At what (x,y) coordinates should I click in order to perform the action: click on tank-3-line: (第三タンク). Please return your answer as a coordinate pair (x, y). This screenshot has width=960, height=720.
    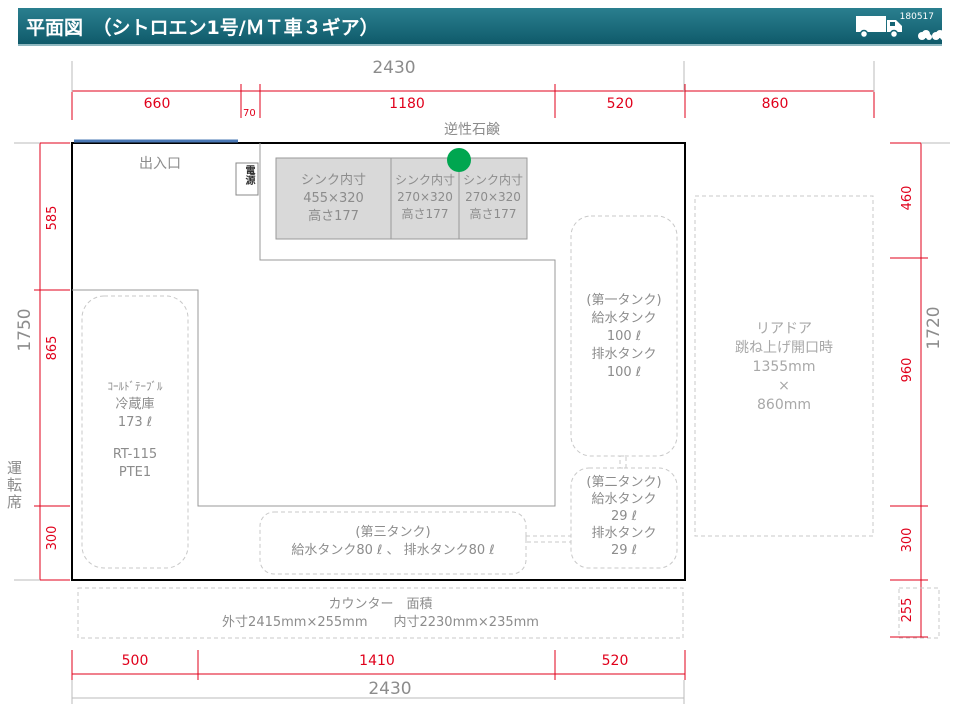
    Looking at the image, I should click on (393, 532).